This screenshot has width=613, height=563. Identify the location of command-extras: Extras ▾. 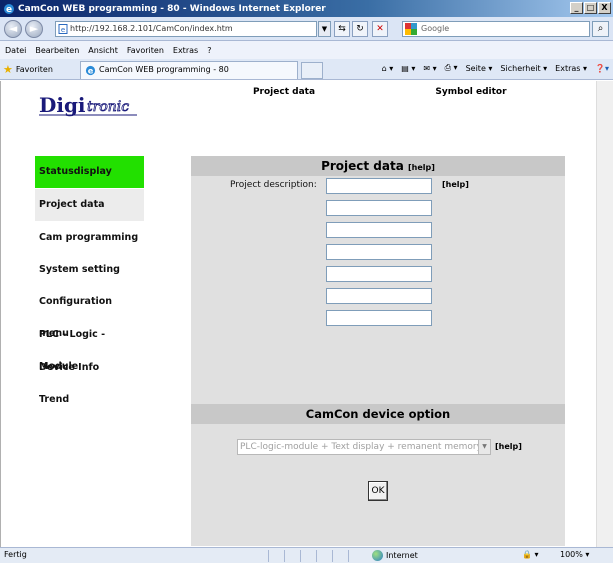
(571, 68).